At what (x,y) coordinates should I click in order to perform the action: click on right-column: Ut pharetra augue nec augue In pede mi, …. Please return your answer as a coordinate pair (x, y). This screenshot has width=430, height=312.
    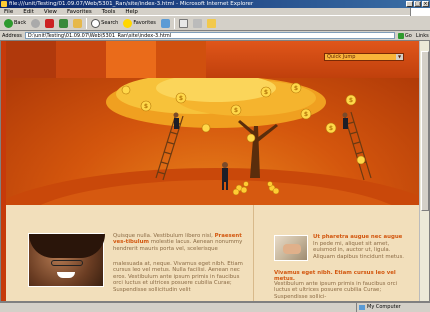
    Looking at the image, I should click on (339, 265).